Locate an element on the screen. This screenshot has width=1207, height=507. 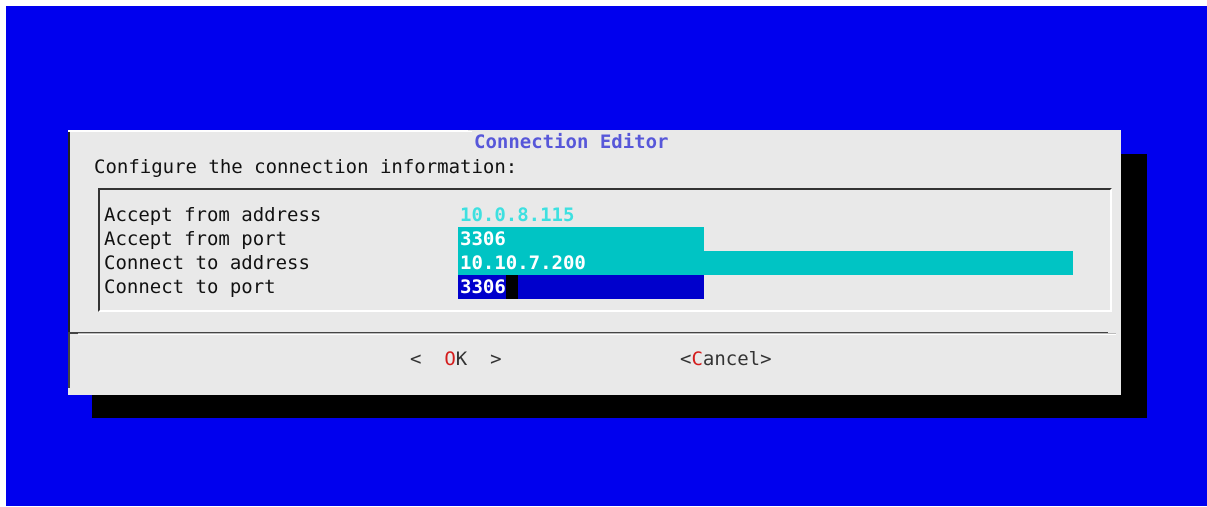
accept-from-address-value: 10.0.8.115 is located at coordinates (517, 215).